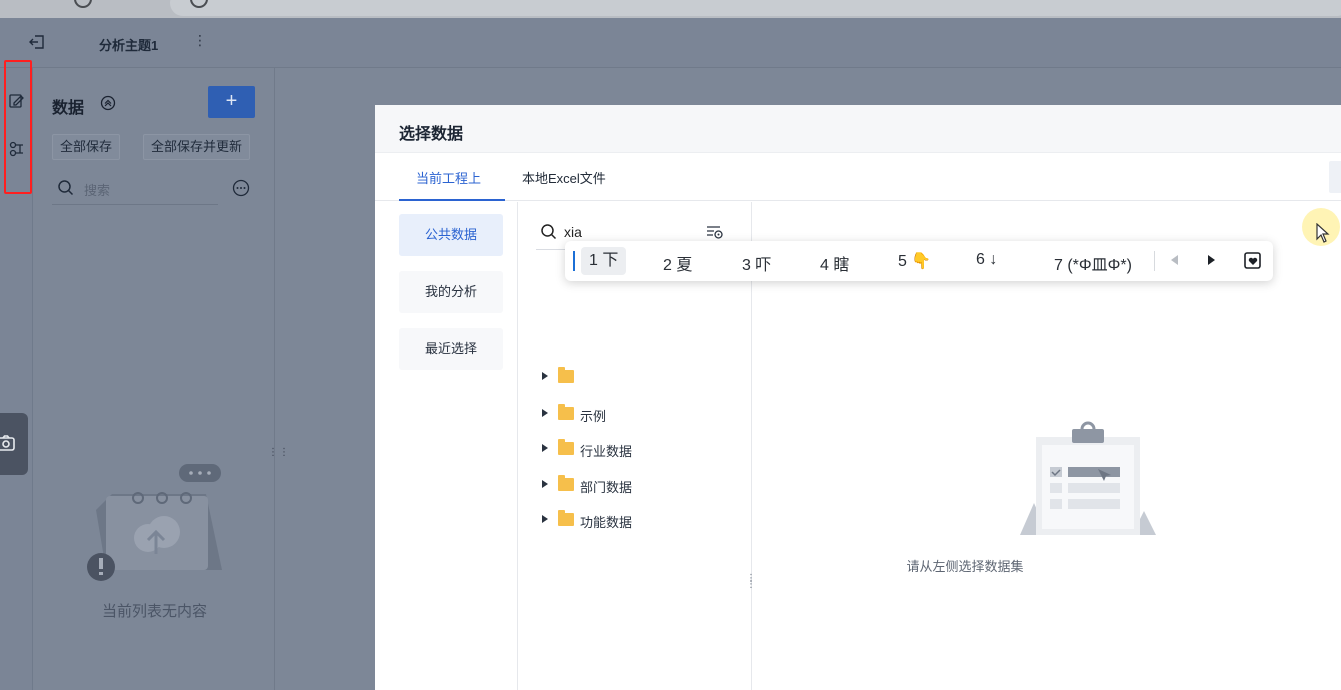 The height and width of the screenshot is (690, 1341). I want to click on nav-my-analysis: 我的分析, so click(451, 292).